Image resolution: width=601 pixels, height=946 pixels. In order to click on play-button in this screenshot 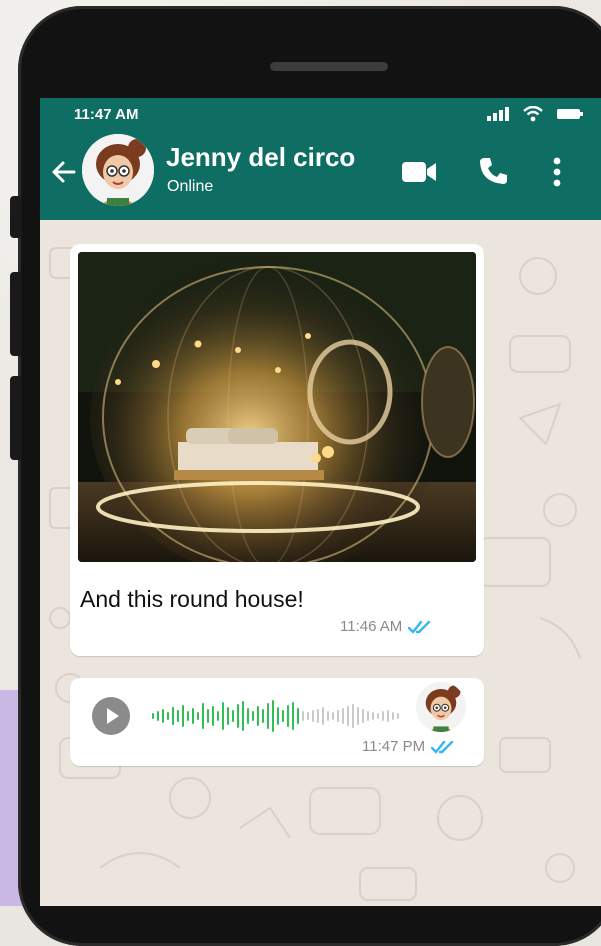, I will do `click(111, 716)`.